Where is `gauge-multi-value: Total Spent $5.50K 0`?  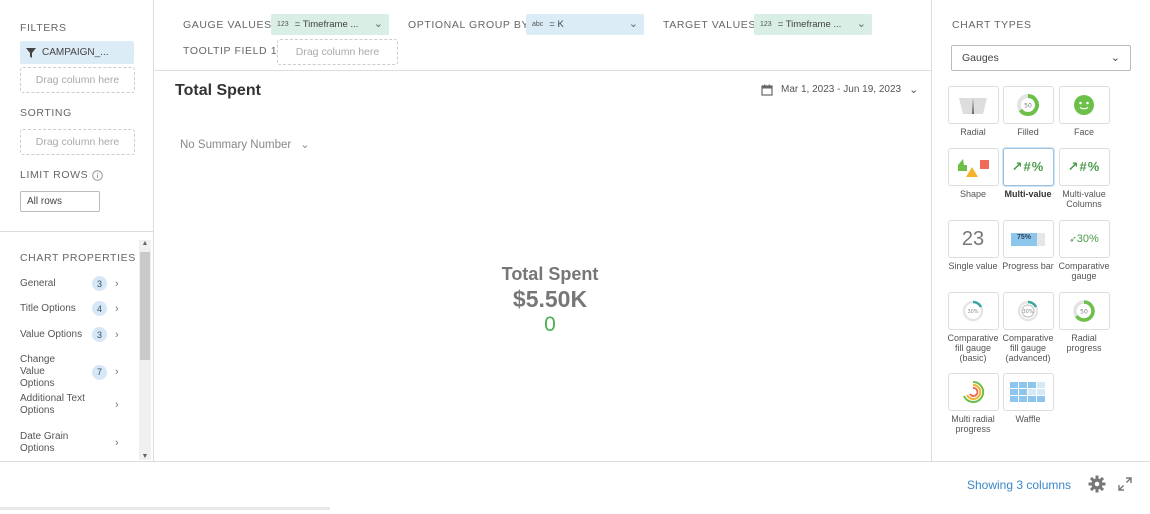 gauge-multi-value: Total Spent $5.50K 0 is located at coordinates (550, 300).